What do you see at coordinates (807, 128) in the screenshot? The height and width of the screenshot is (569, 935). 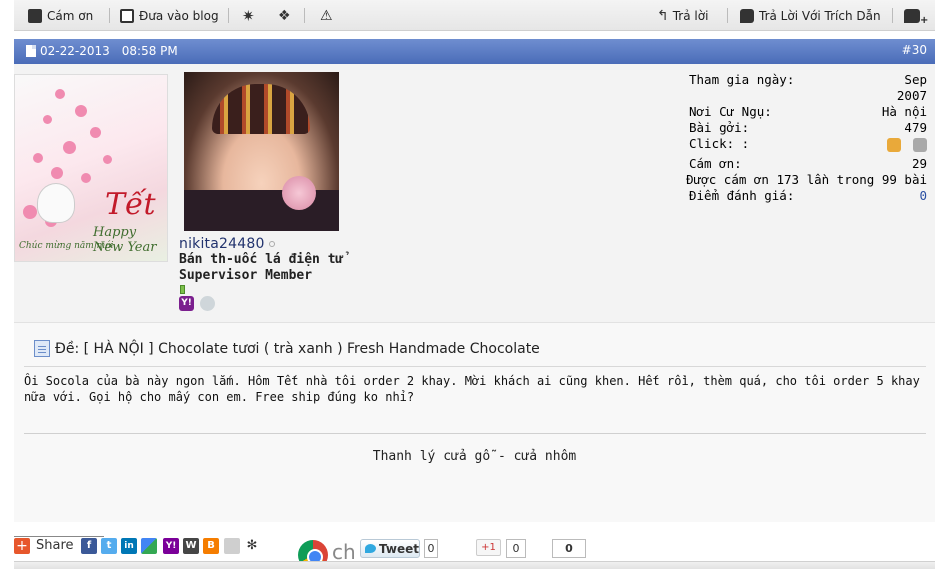 I see `posts-row: Bài gởi: 479` at bounding box center [807, 128].